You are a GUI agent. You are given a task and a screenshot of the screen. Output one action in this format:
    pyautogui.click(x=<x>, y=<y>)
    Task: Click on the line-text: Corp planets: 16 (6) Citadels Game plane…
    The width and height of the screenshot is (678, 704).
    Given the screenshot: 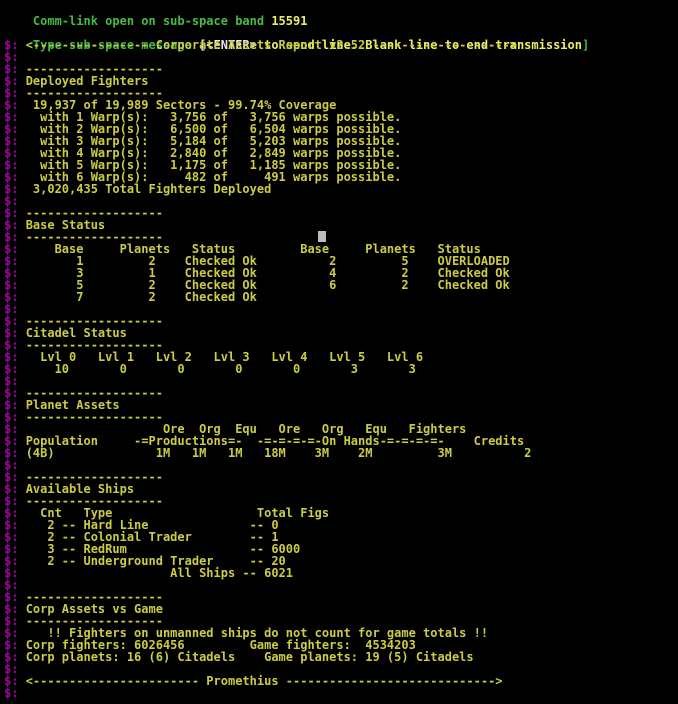 What is the action you would take?
    pyautogui.click(x=249, y=657)
    